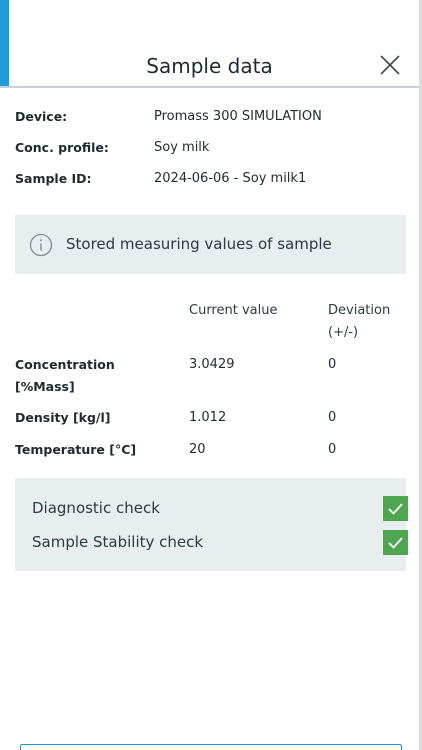 This screenshot has width=422, height=750. What do you see at coordinates (332, 449) in the screenshot?
I see `temperature-deviation-value: 0` at bounding box center [332, 449].